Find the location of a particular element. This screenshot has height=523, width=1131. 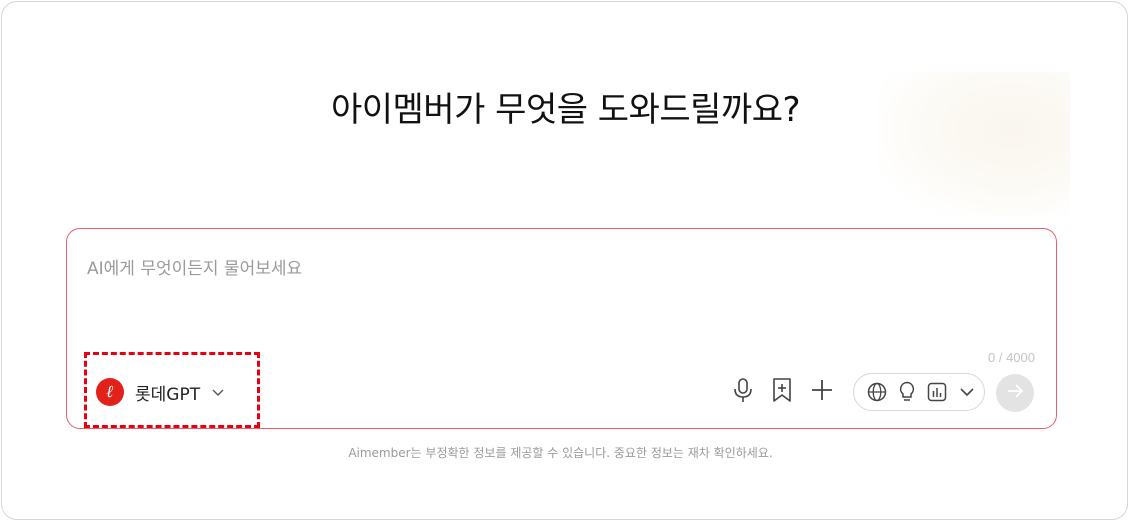

chat-input-placeholder: AI에게 무엇이든지 물어보세요 is located at coordinates (194, 266).